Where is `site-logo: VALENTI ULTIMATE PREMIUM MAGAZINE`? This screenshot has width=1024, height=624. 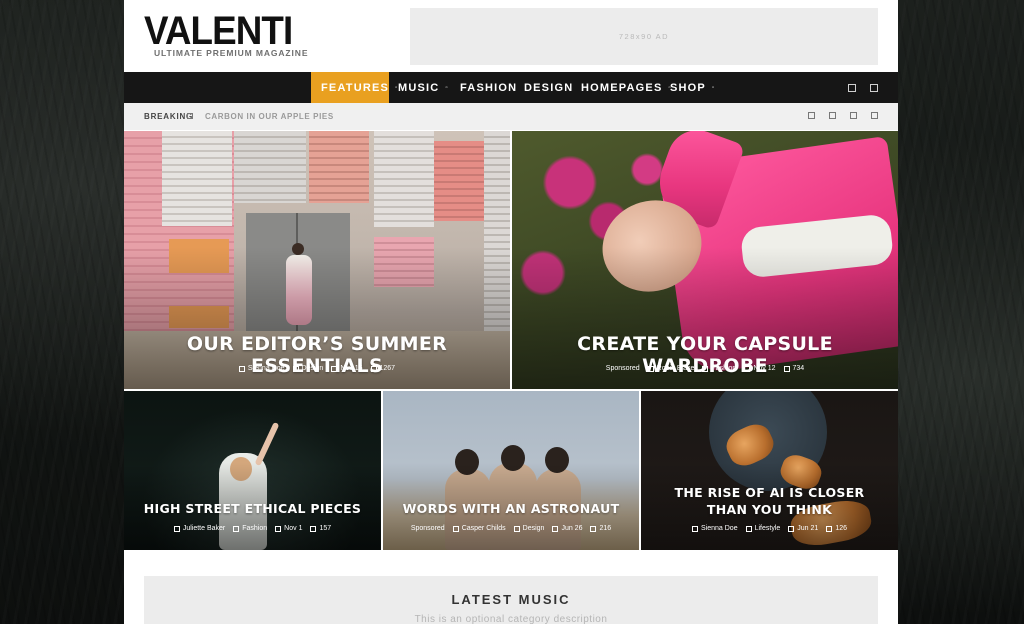 site-logo: VALENTI ULTIMATE PREMIUM MAGAZINE is located at coordinates (226, 34).